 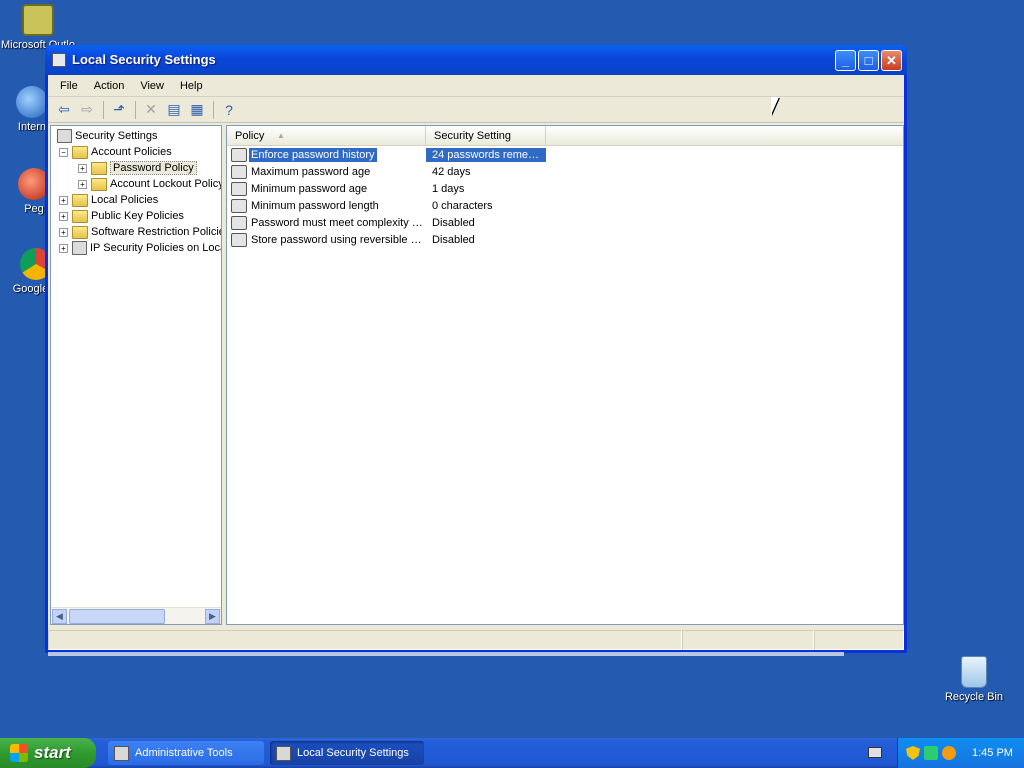 I want to click on properties-icon: ▤, so click(x=174, y=110).